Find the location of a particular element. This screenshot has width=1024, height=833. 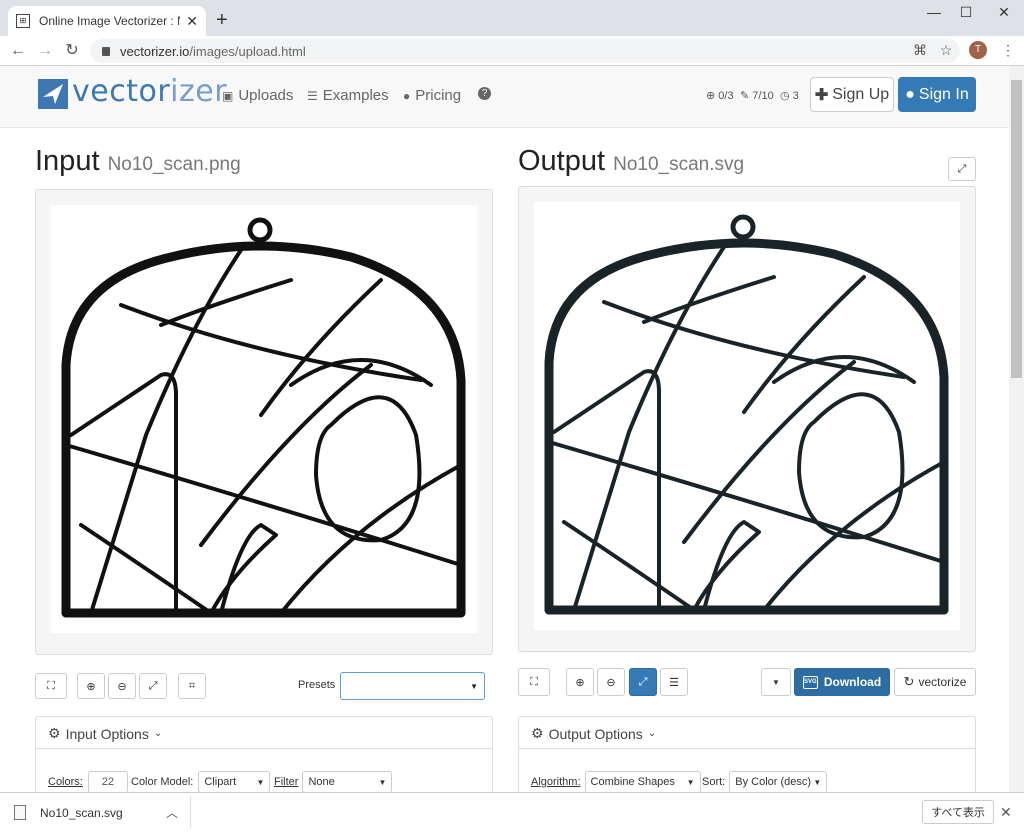

download-options-button: ▼ is located at coordinates (776, 682).